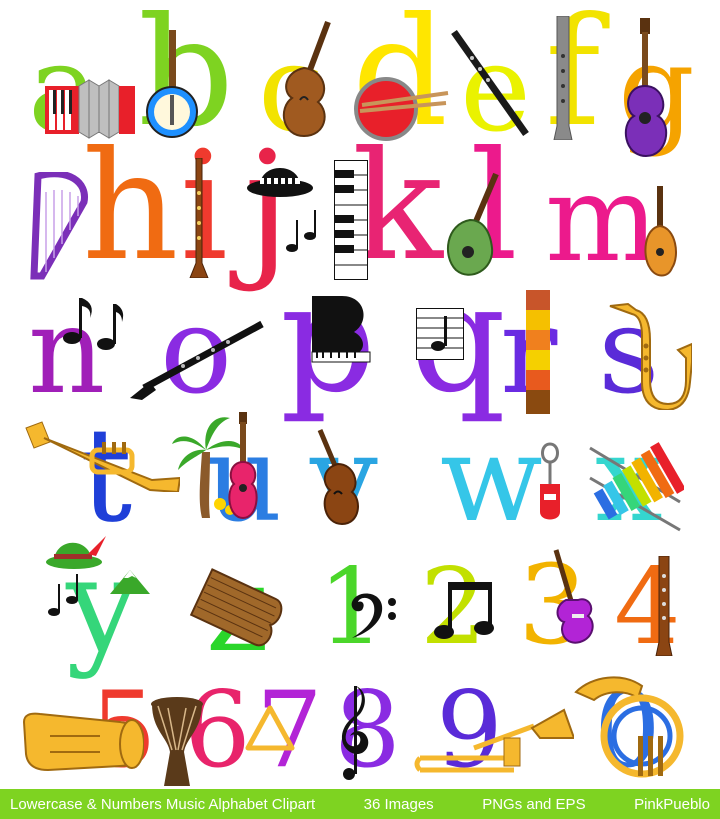  Describe the element at coordinates (177, 741) in the screenshot. I see `djembe-icon` at that location.